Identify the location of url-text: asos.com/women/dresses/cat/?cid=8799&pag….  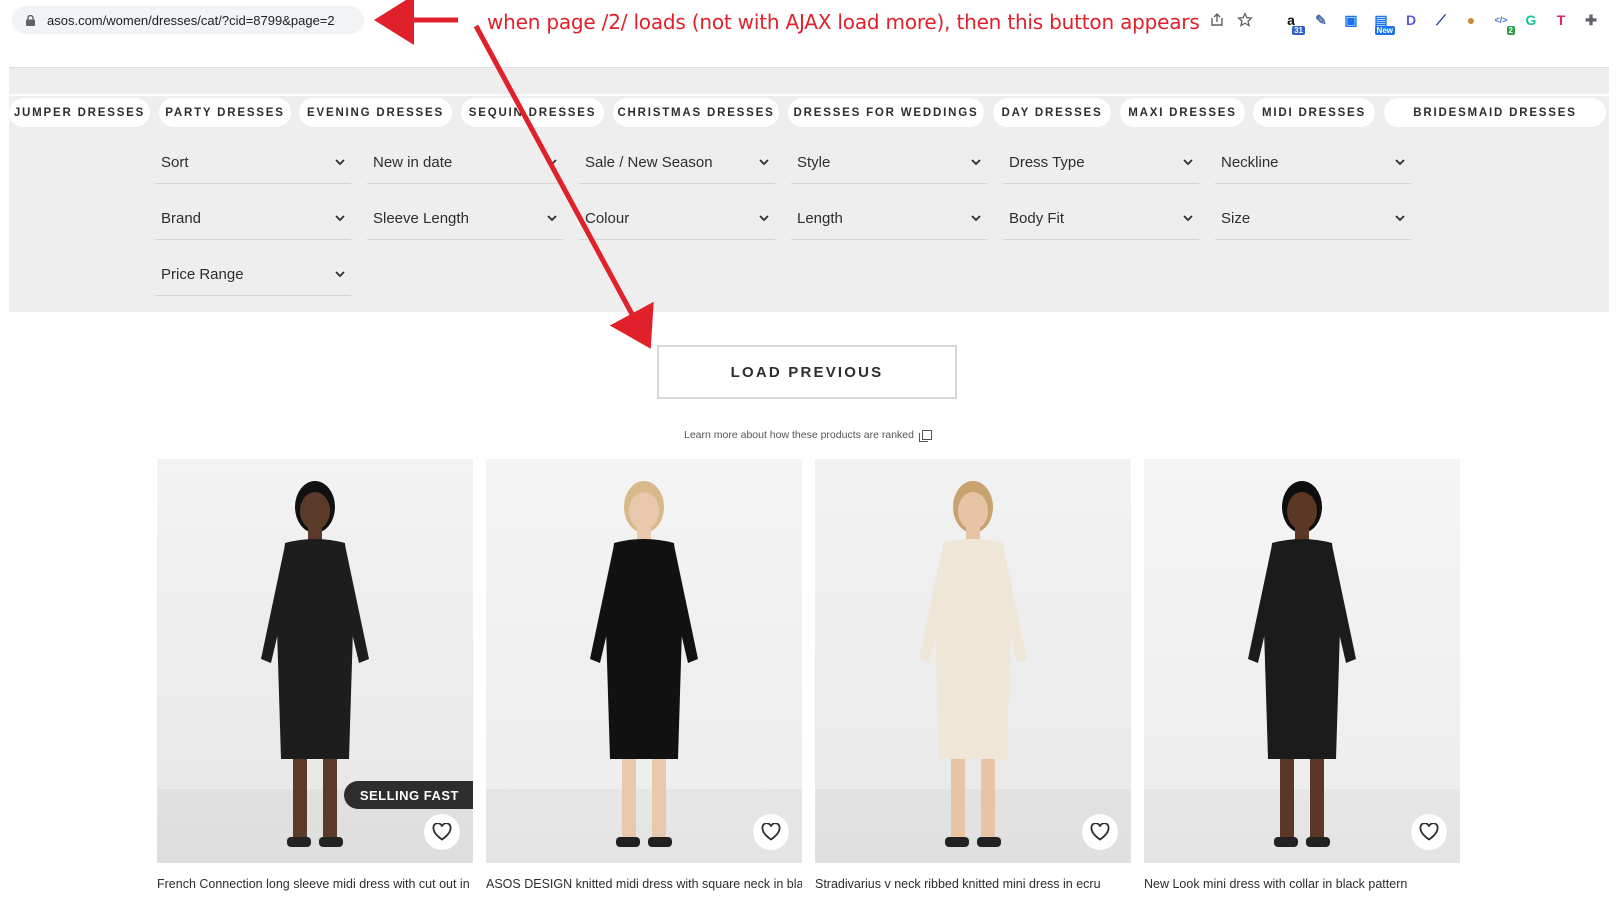
(191, 20).